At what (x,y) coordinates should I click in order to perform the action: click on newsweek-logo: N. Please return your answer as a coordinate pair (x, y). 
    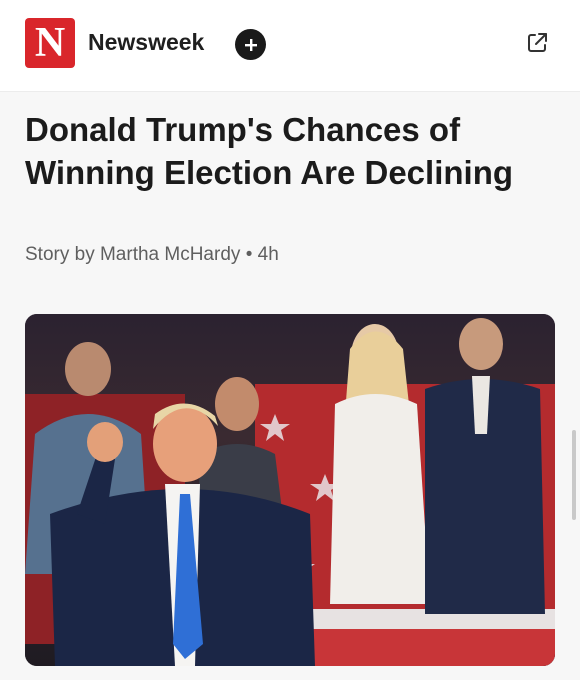
    Looking at the image, I should click on (50, 43).